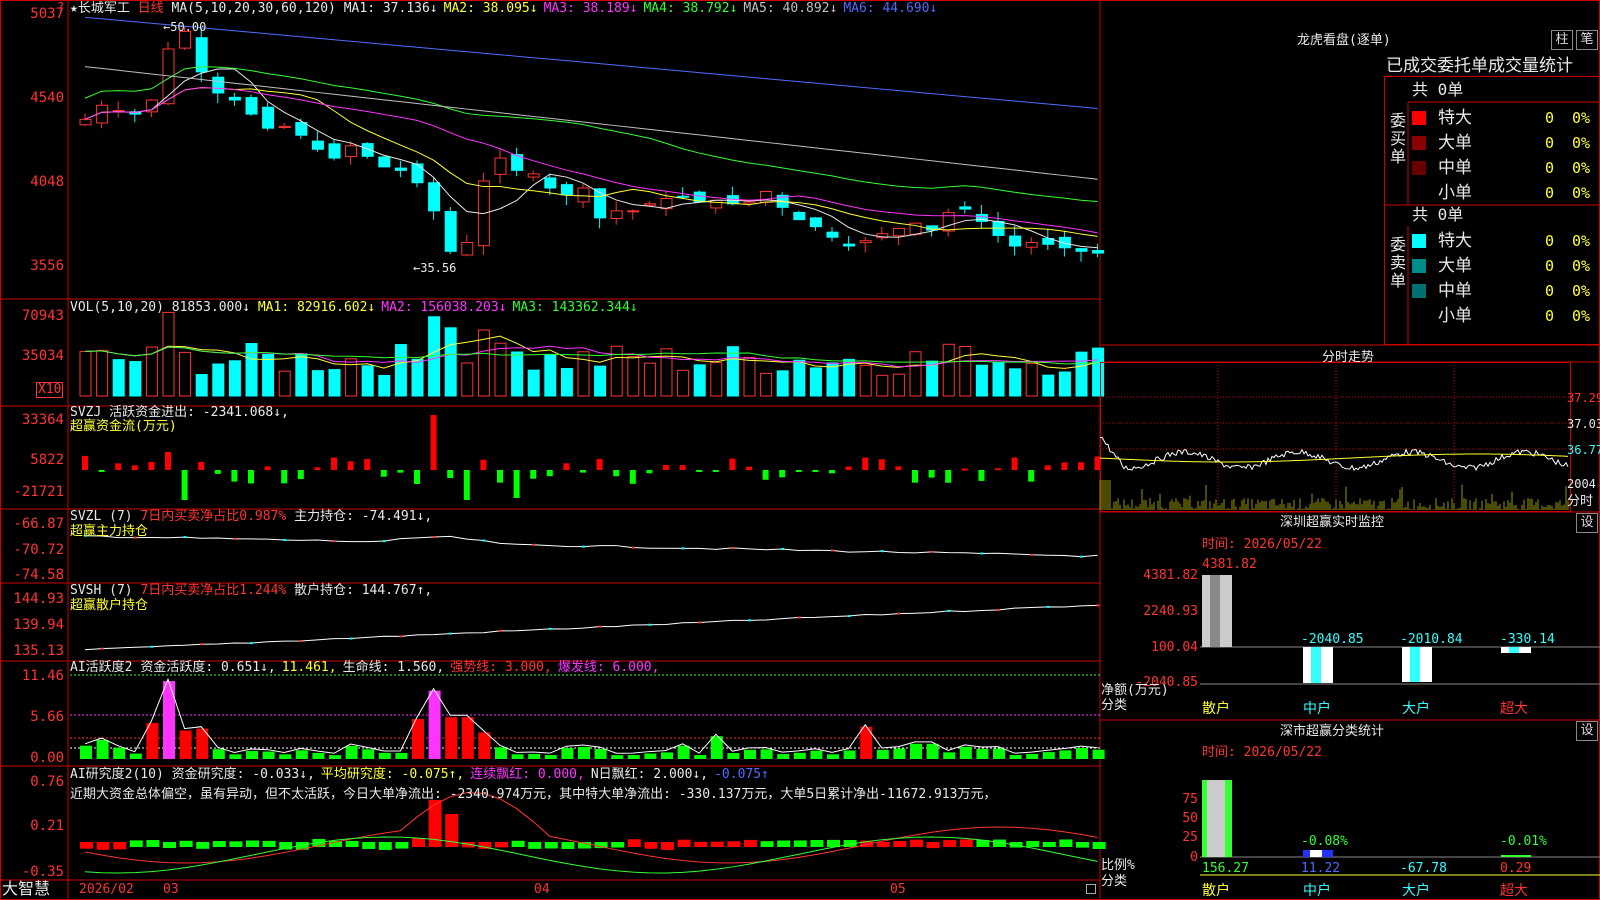  I want to click on class-settings-button: 设, so click(1587, 731).